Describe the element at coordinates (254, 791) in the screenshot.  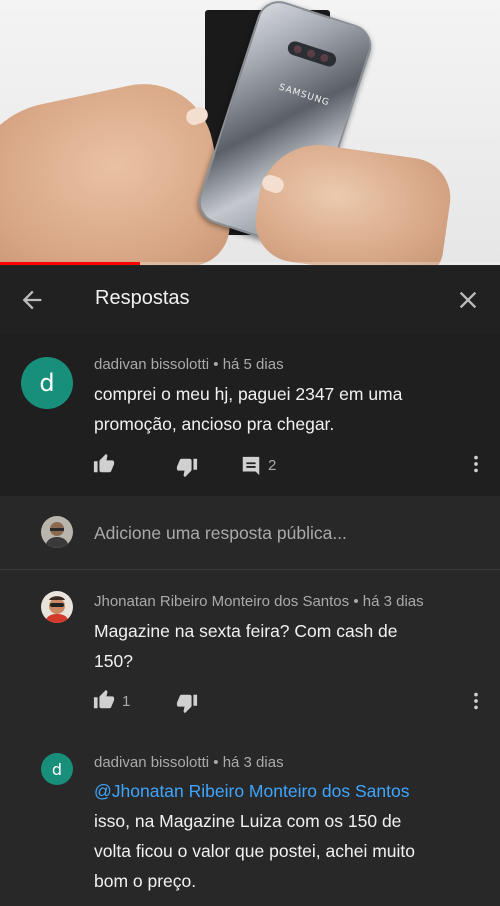
I see `mention-link: @Jhonatan Ribeiro Monteiro dos Santos` at that location.